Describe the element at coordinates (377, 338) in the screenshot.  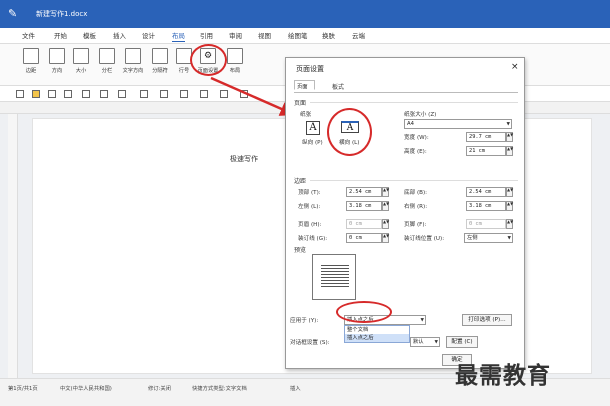
I see `apply-option-after-cursor: 插入点之后` at that location.